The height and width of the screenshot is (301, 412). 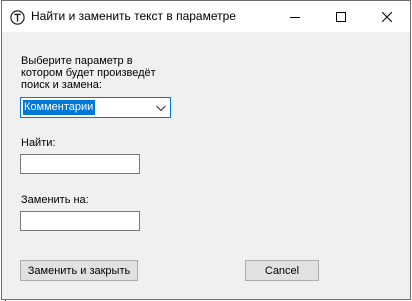 I want to click on maximize-icon, so click(x=341, y=16).